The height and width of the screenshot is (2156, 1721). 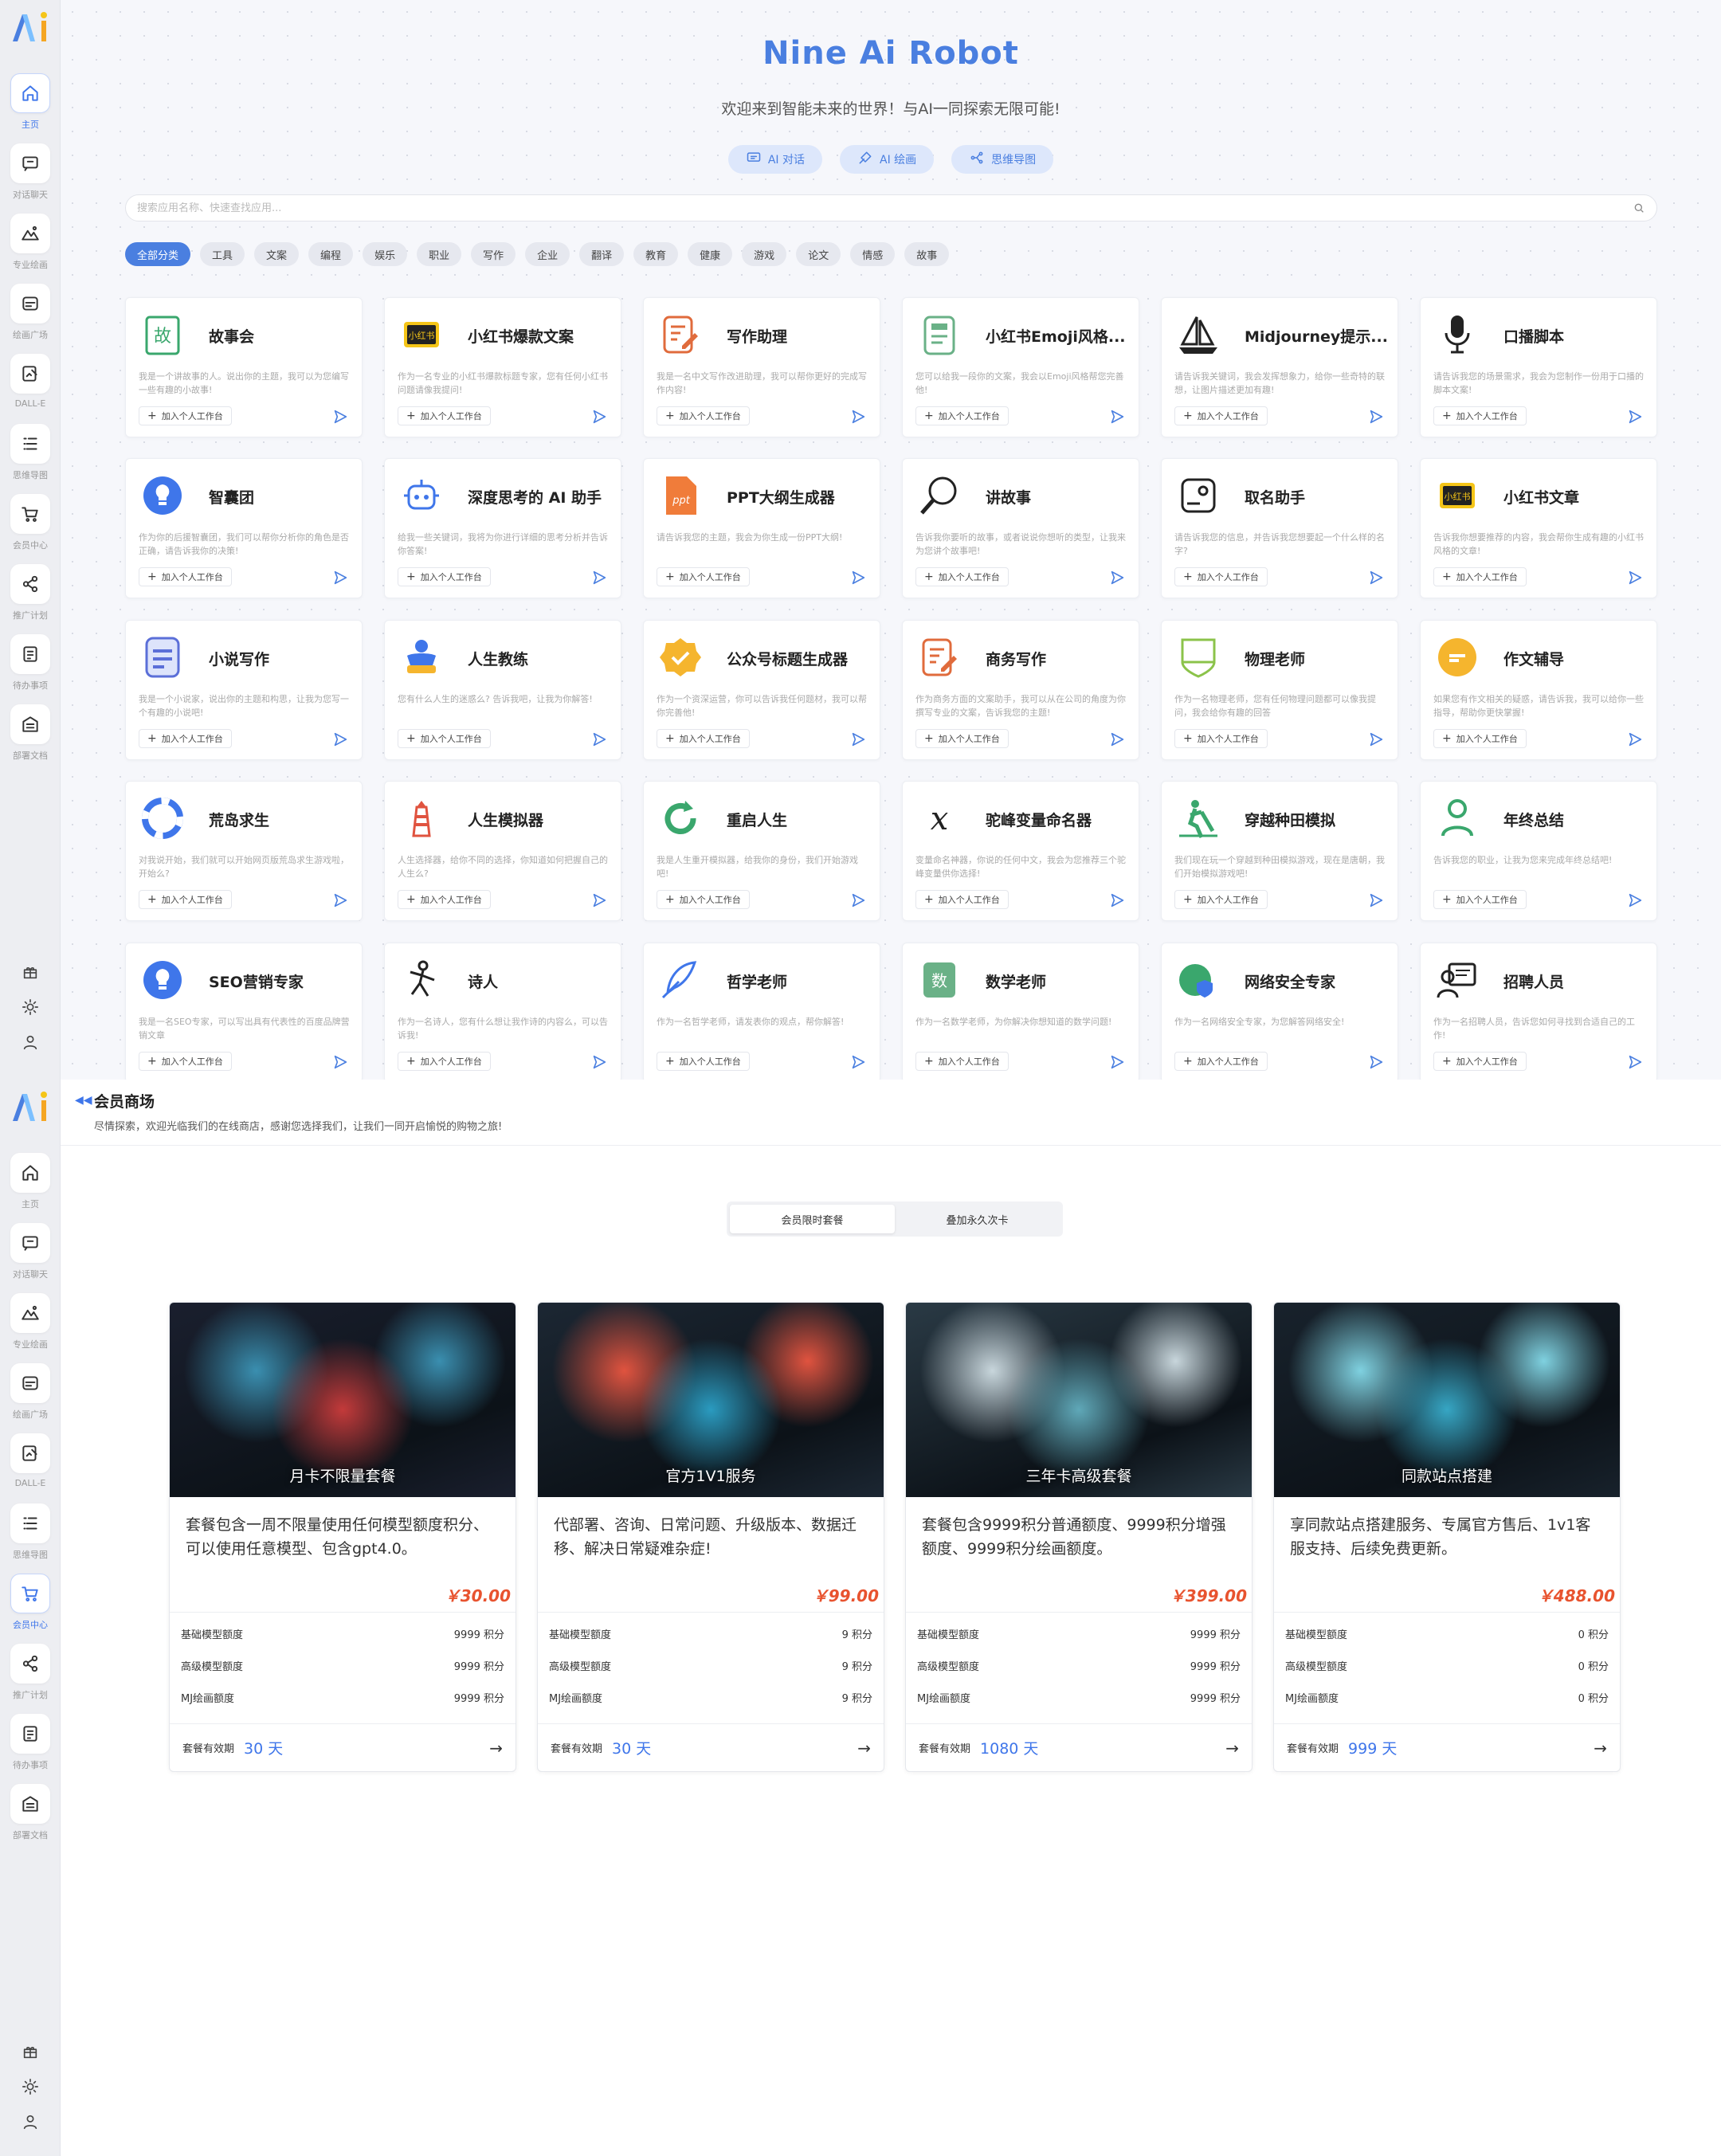 What do you see at coordinates (31, 249) in the screenshot?
I see `nav-item-mountain: 专业绘画` at bounding box center [31, 249].